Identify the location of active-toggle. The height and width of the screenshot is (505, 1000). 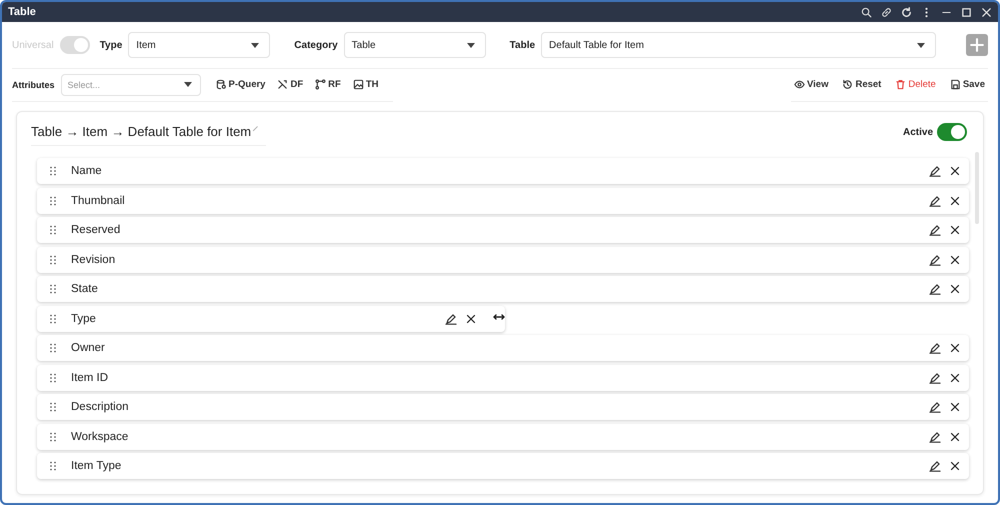
(952, 132).